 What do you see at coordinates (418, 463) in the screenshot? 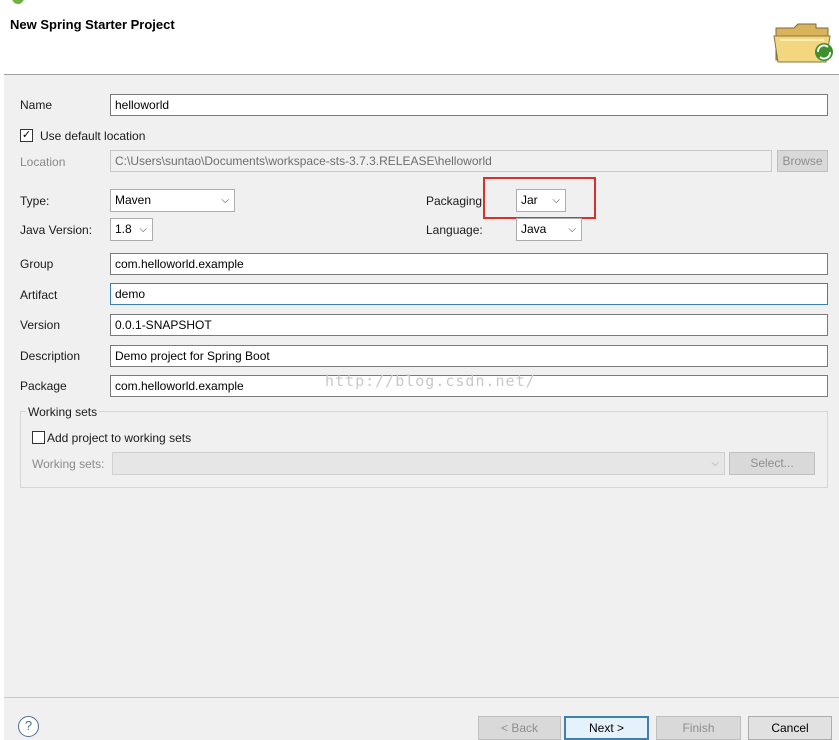
I see `working-sets-select: ⌵` at bounding box center [418, 463].